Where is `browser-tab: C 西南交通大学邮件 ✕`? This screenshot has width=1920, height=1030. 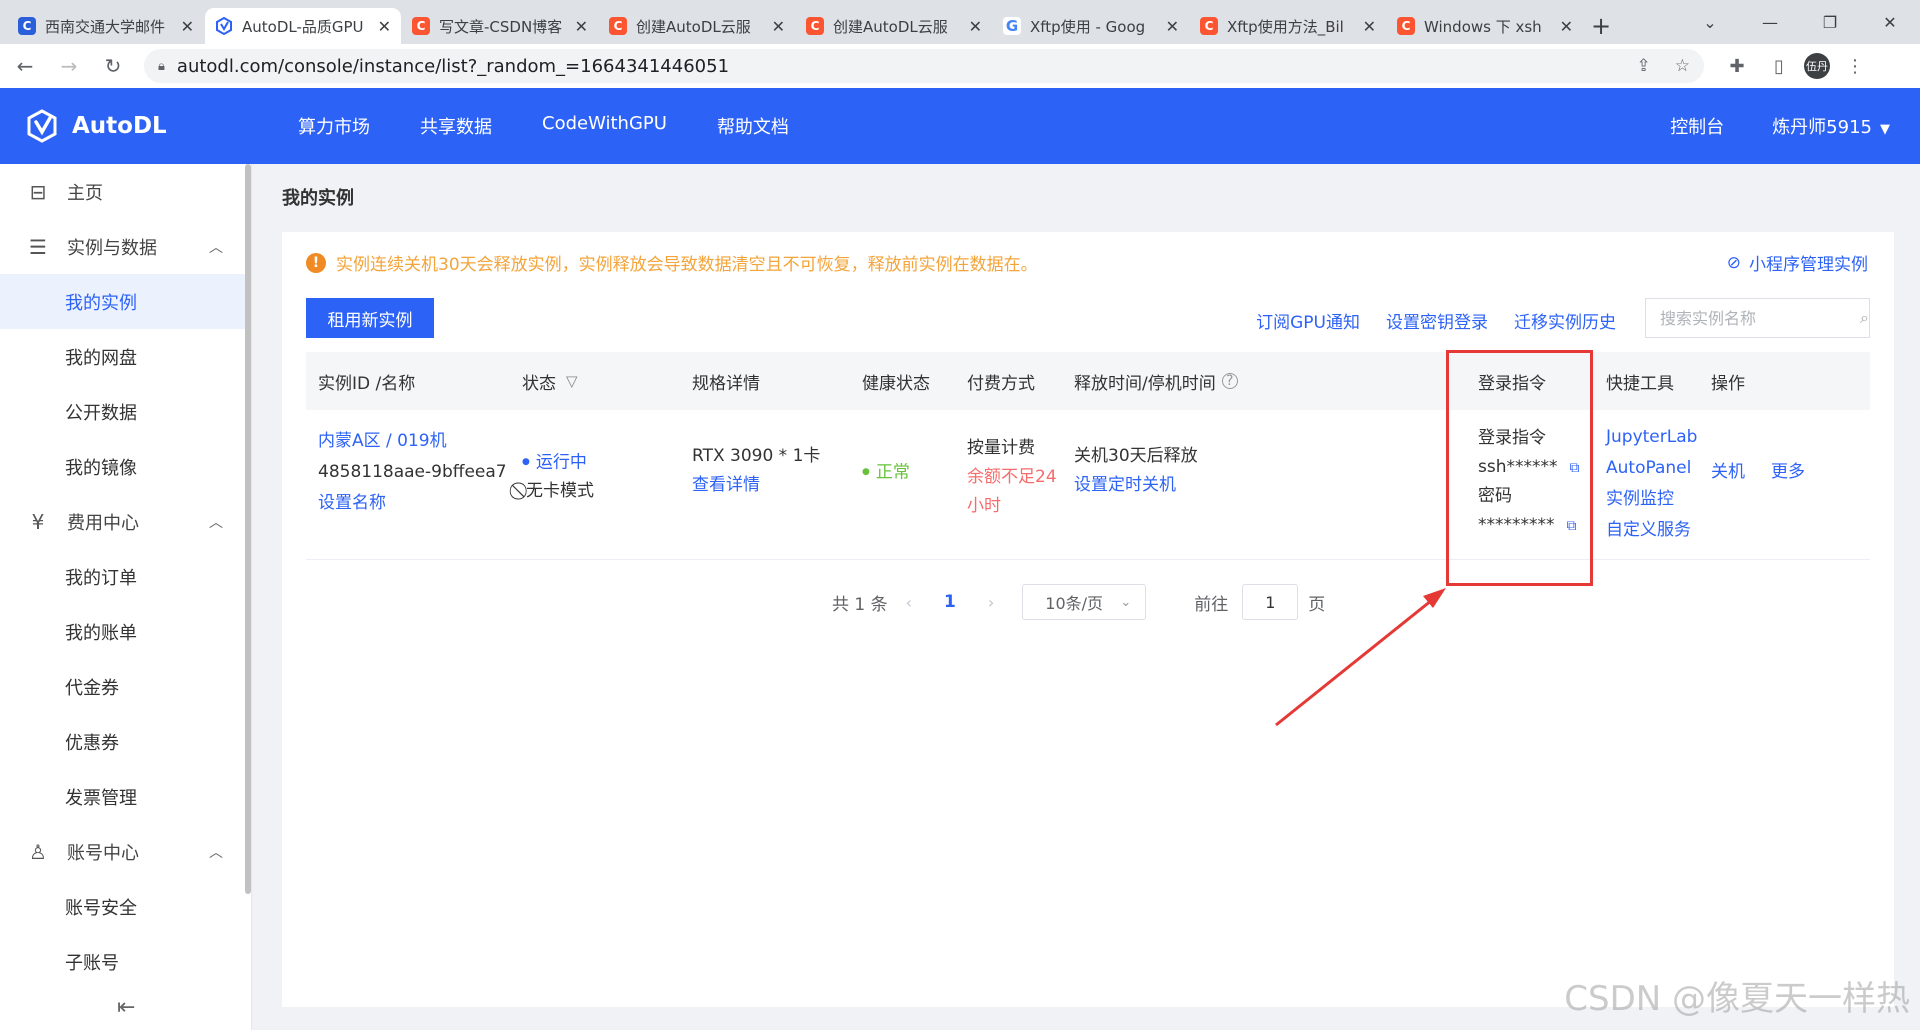
browser-tab: C 西南交通大学邮件 ✕ is located at coordinates (106, 26).